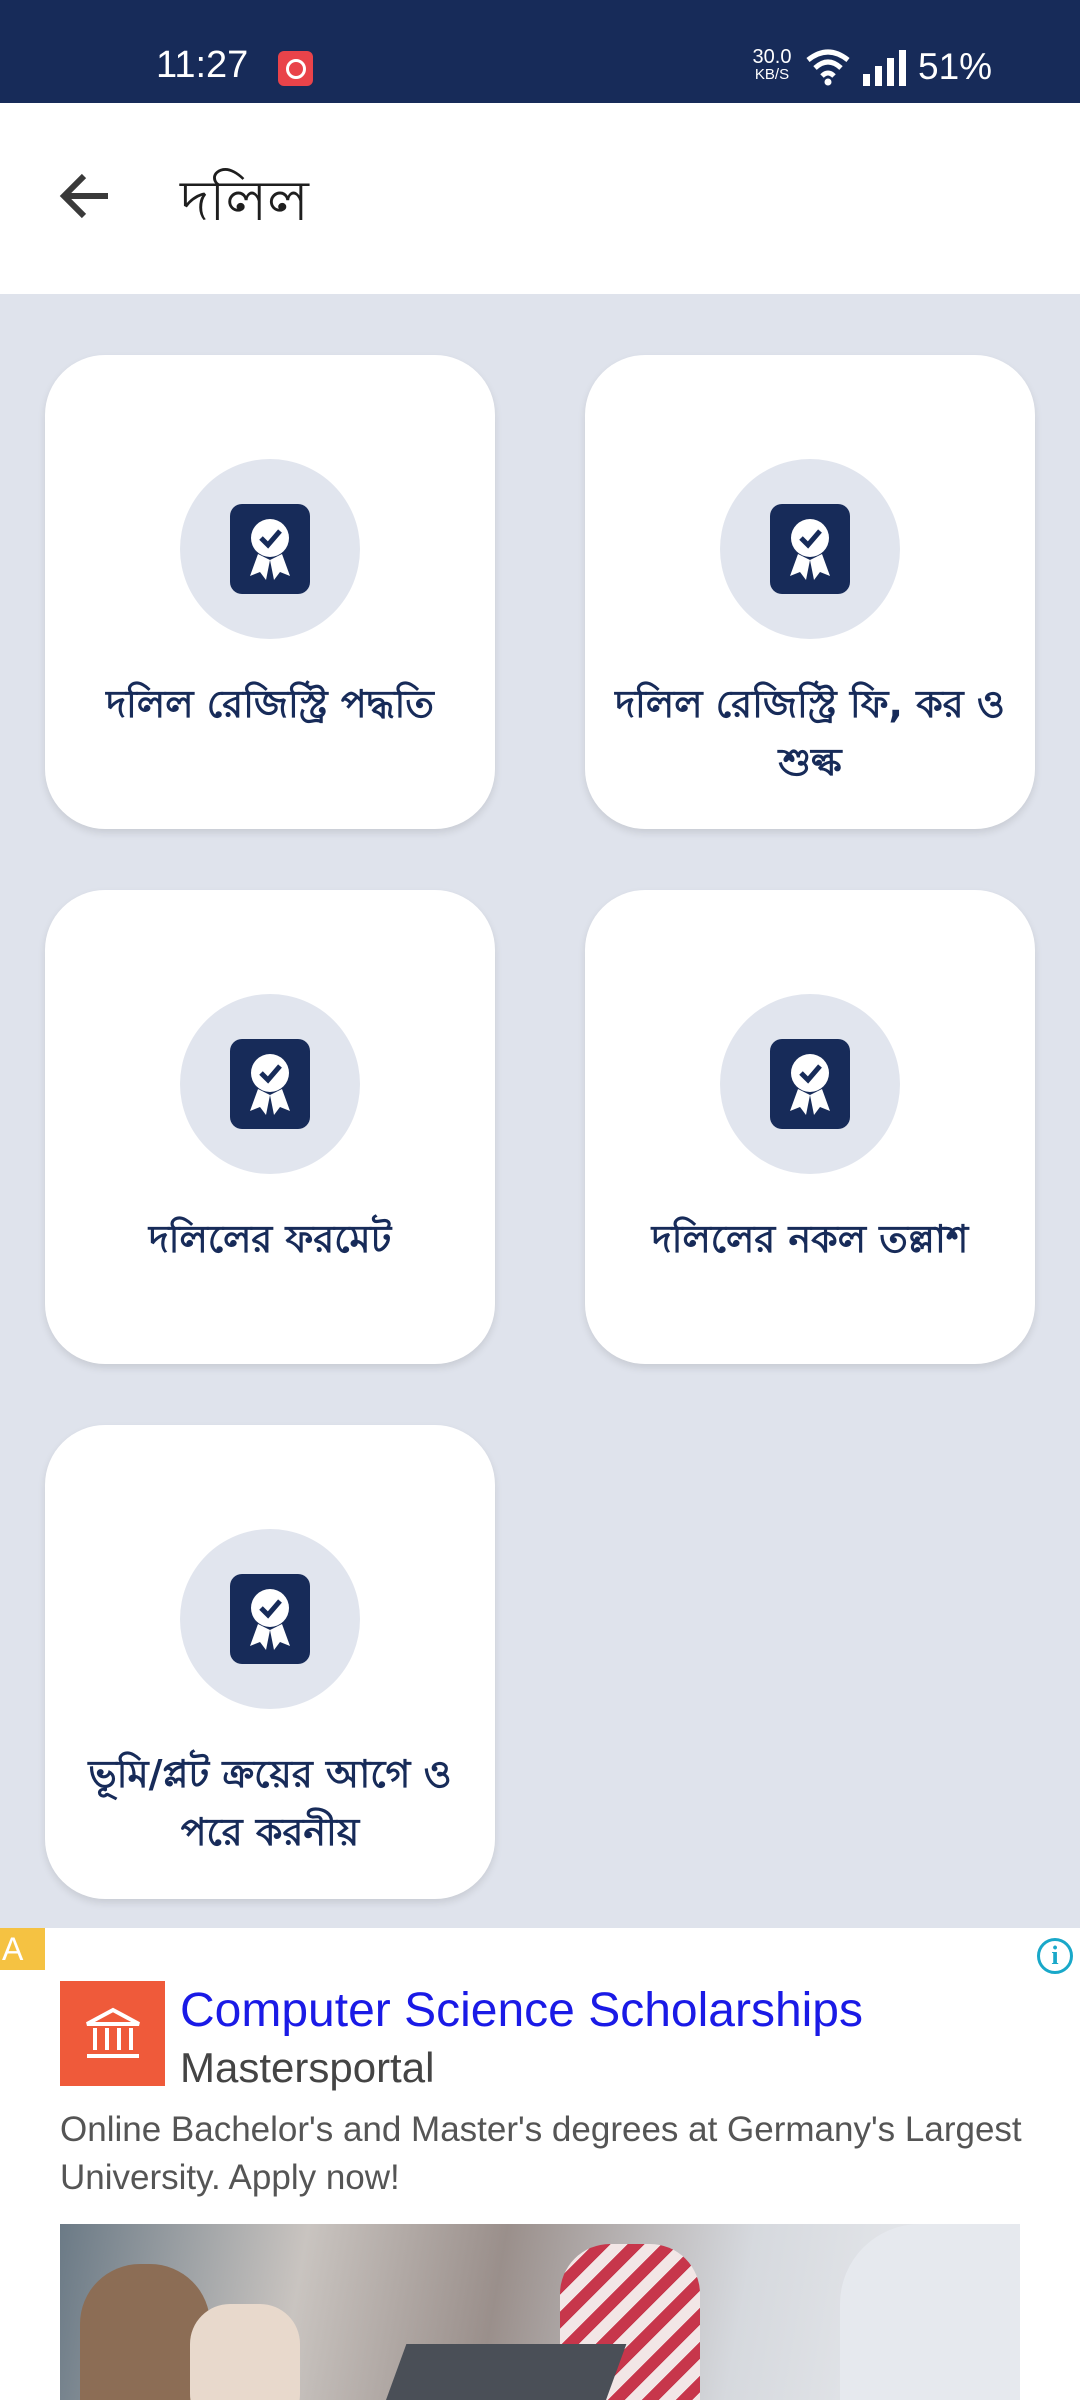  What do you see at coordinates (828, 69) in the screenshot?
I see `wifi-icon` at bounding box center [828, 69].